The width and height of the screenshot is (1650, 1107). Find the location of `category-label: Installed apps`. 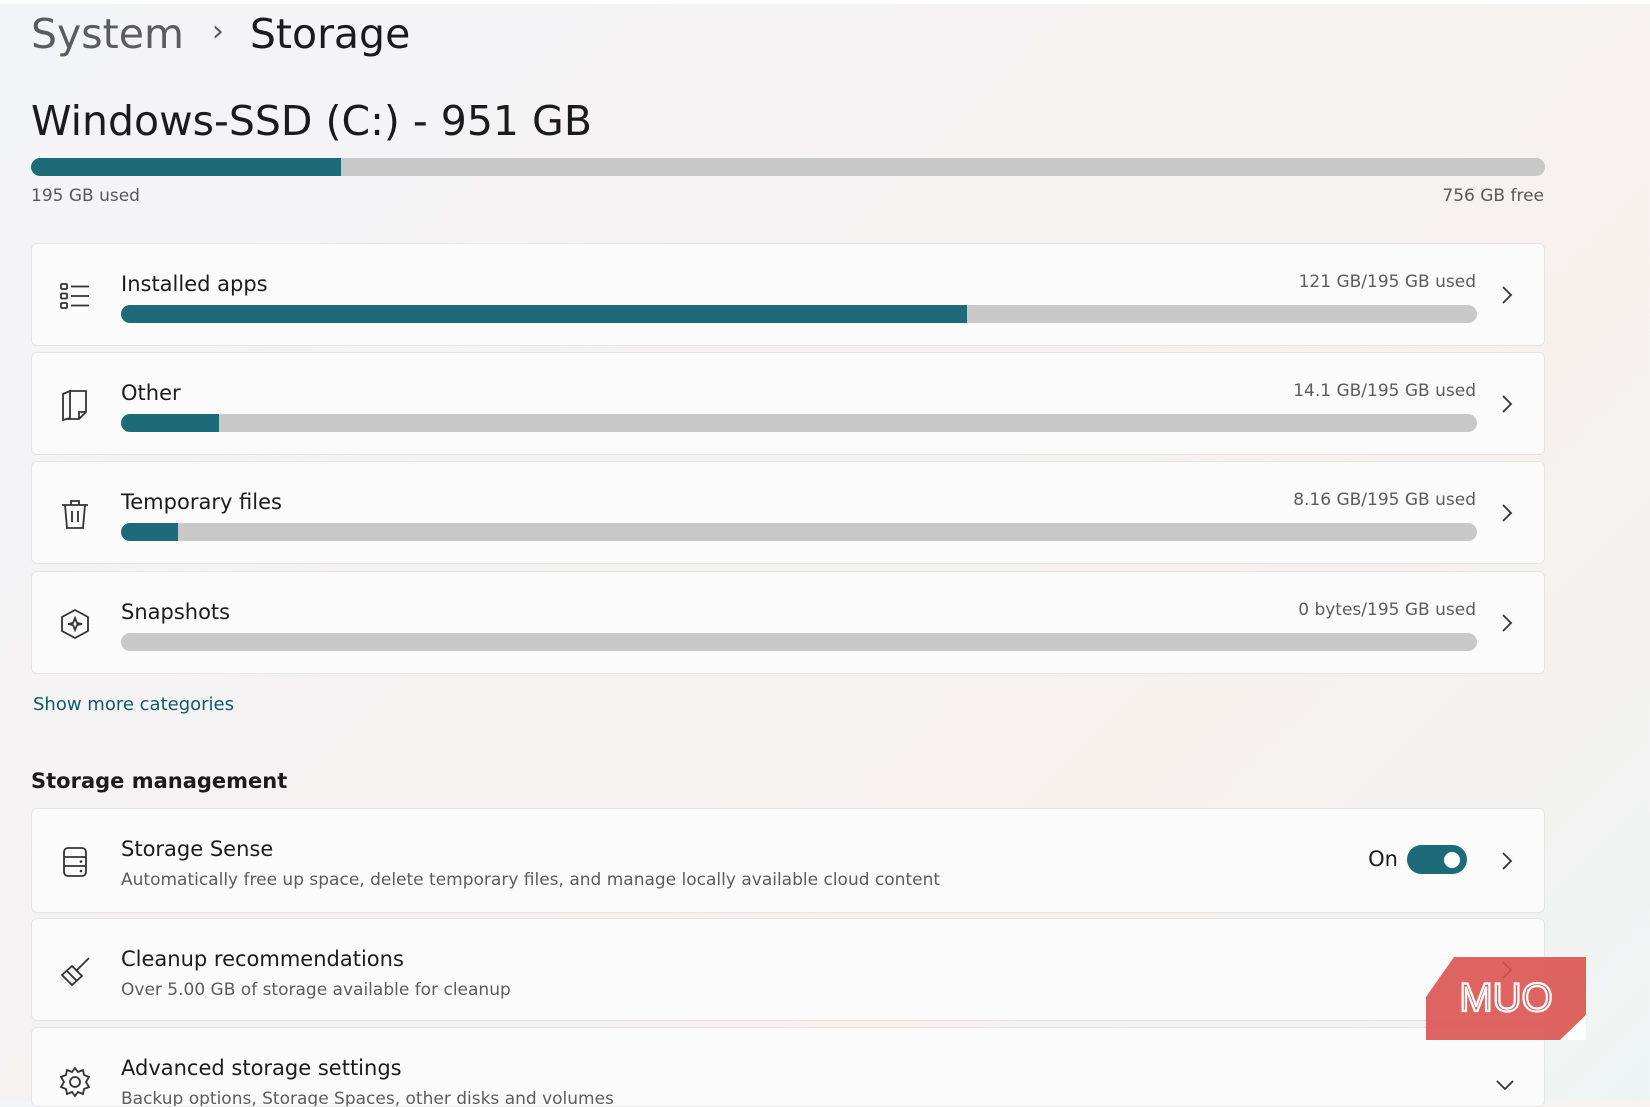

category-label: Installed apps is located at coordinates (194, 284).